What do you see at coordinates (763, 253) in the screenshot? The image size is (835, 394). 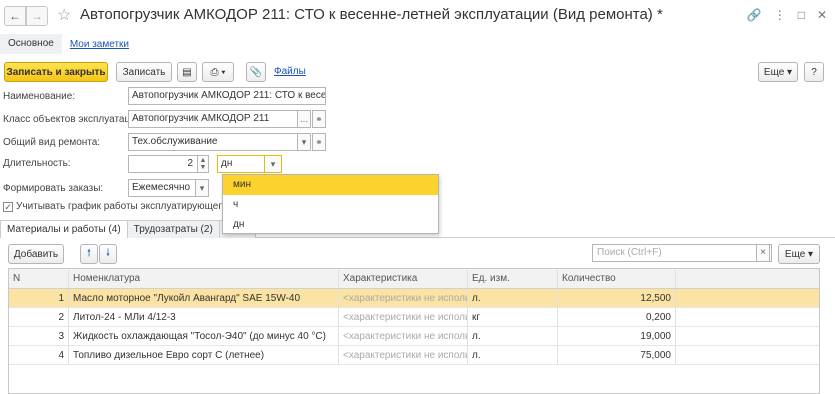 I see `search-clear-button: ×` at bounding box center [763, 253].